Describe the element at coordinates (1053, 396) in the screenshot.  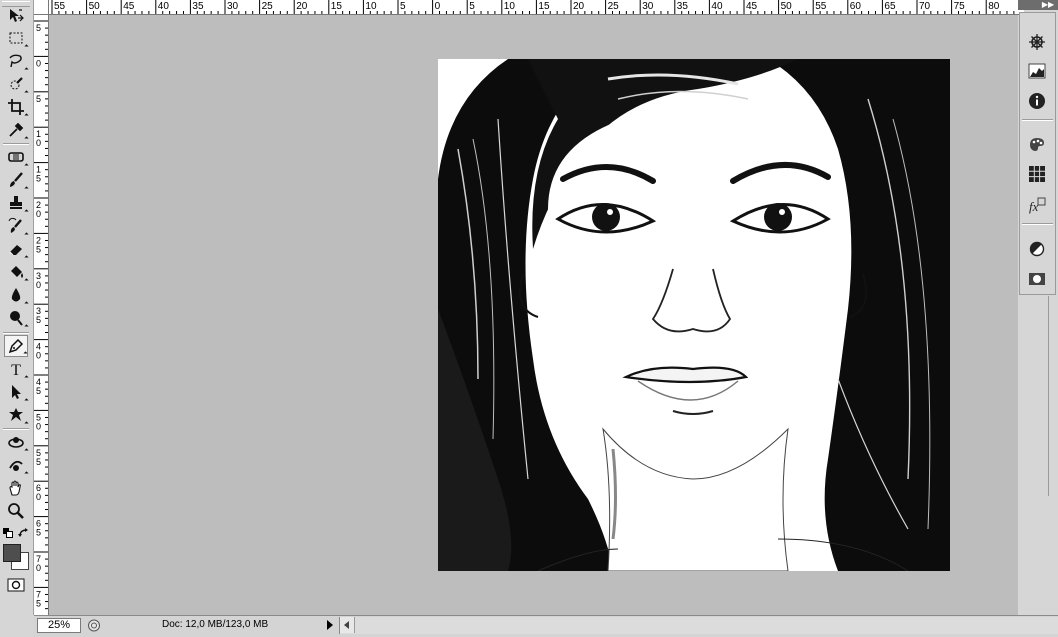
I see `dock-edge` at that location.